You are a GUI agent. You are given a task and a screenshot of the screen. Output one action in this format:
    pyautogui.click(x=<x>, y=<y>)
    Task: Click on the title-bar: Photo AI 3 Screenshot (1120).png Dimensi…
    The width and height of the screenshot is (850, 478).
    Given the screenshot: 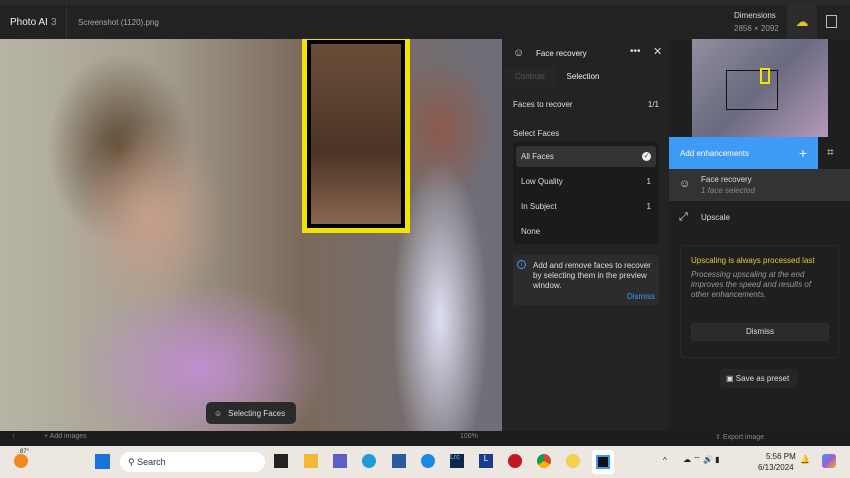 What is the action you would take?
    pyautogui.click(x=425, y=19)
    